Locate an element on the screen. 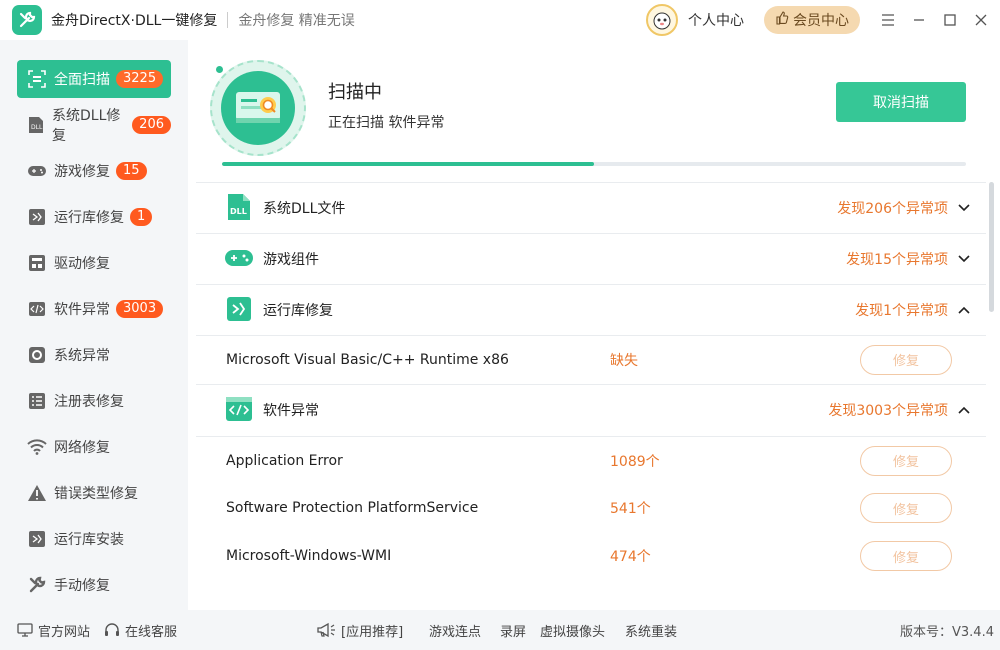 The image size is (1000, 650). vip-center-button: 会员中心 is located at coordinates (812, 20).